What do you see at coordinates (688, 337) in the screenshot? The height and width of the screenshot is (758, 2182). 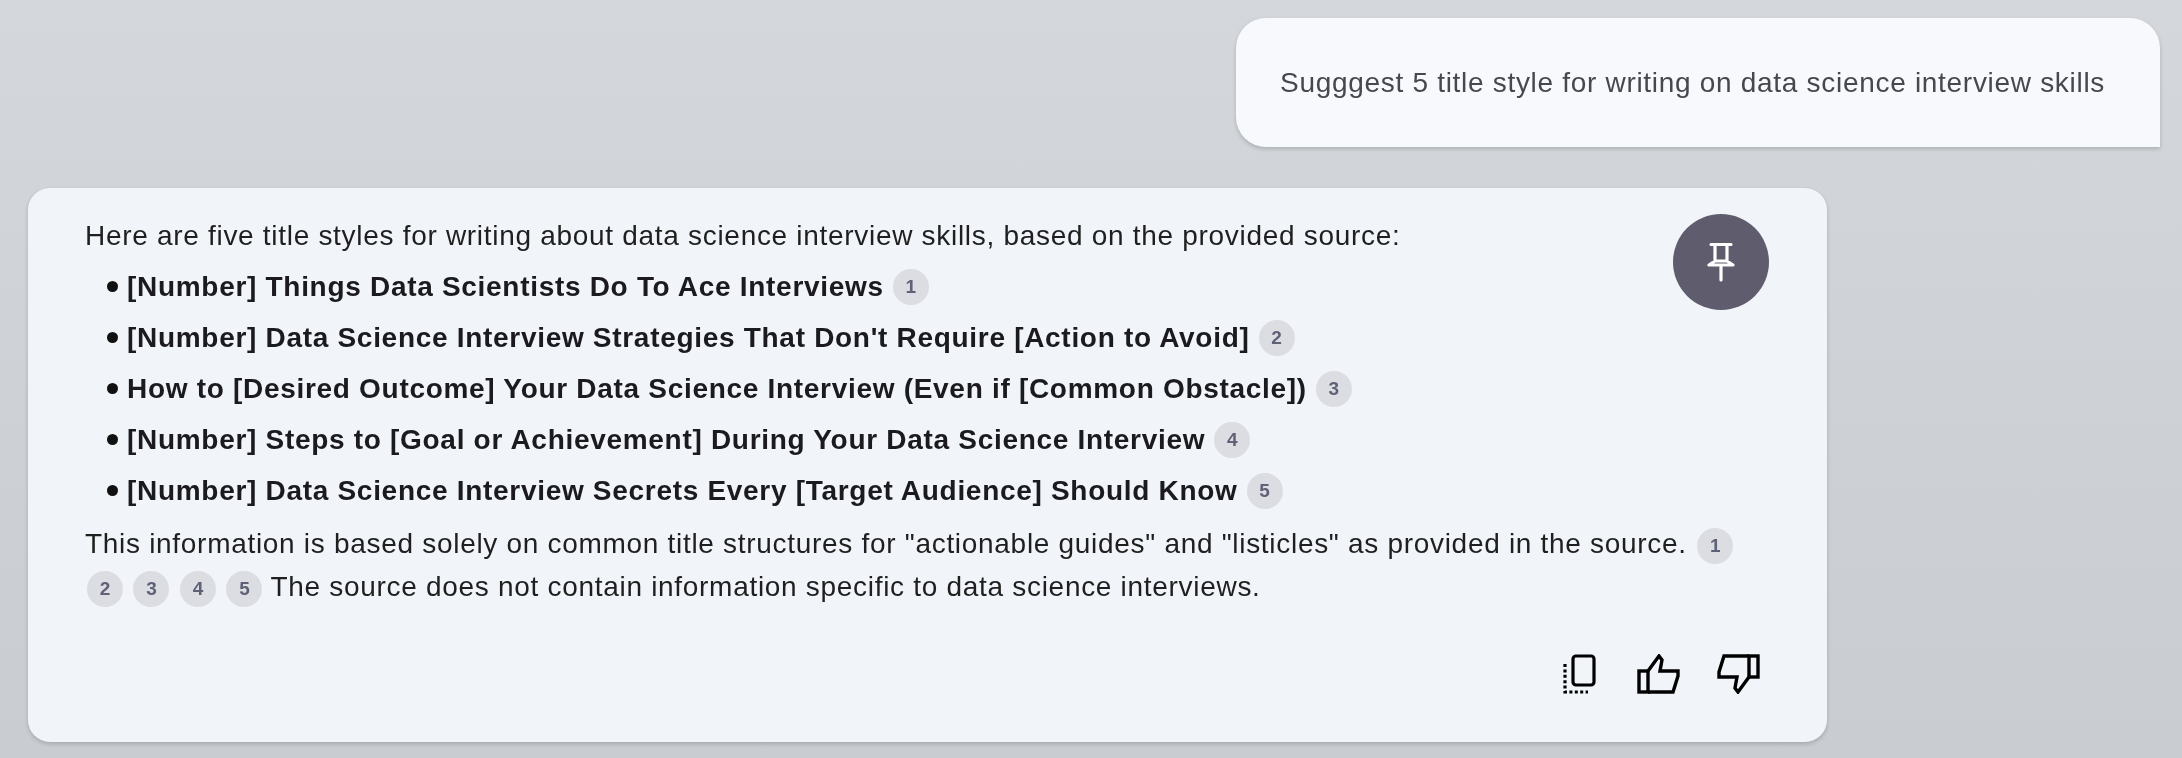 I see `title-suggestion: [Number] Data Science Interview Strategies That Don't Require [Action to Avoid]` at bounding box center [688, 337].